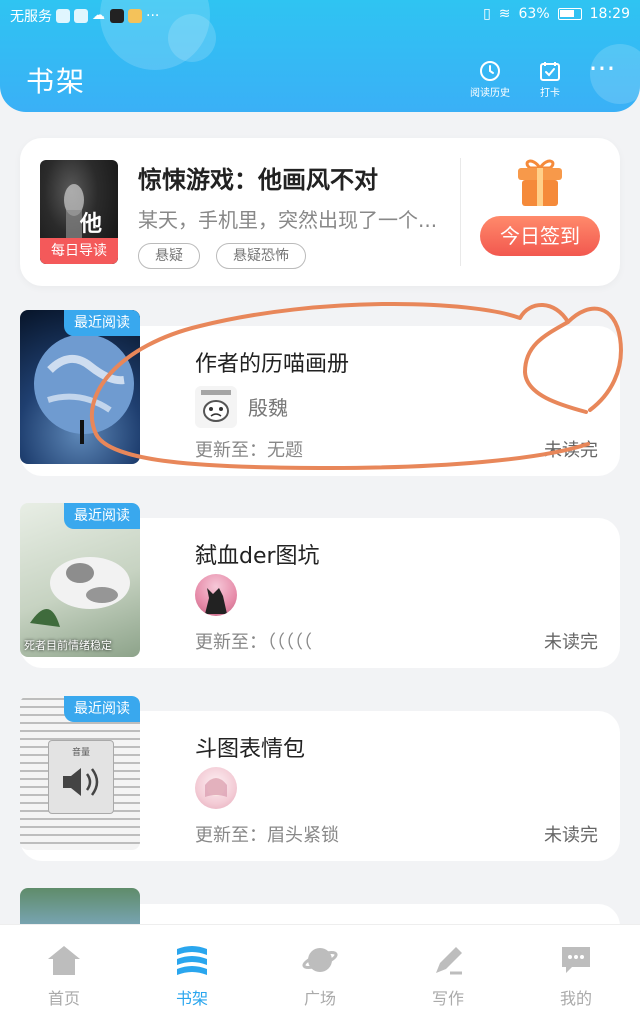 Image resolution: width=640 pixels, height=1024 pixels. What do you see at coordinates (81, 782) in the screenshot?
I see `speaker-icon` at bounding box center [81, 782].